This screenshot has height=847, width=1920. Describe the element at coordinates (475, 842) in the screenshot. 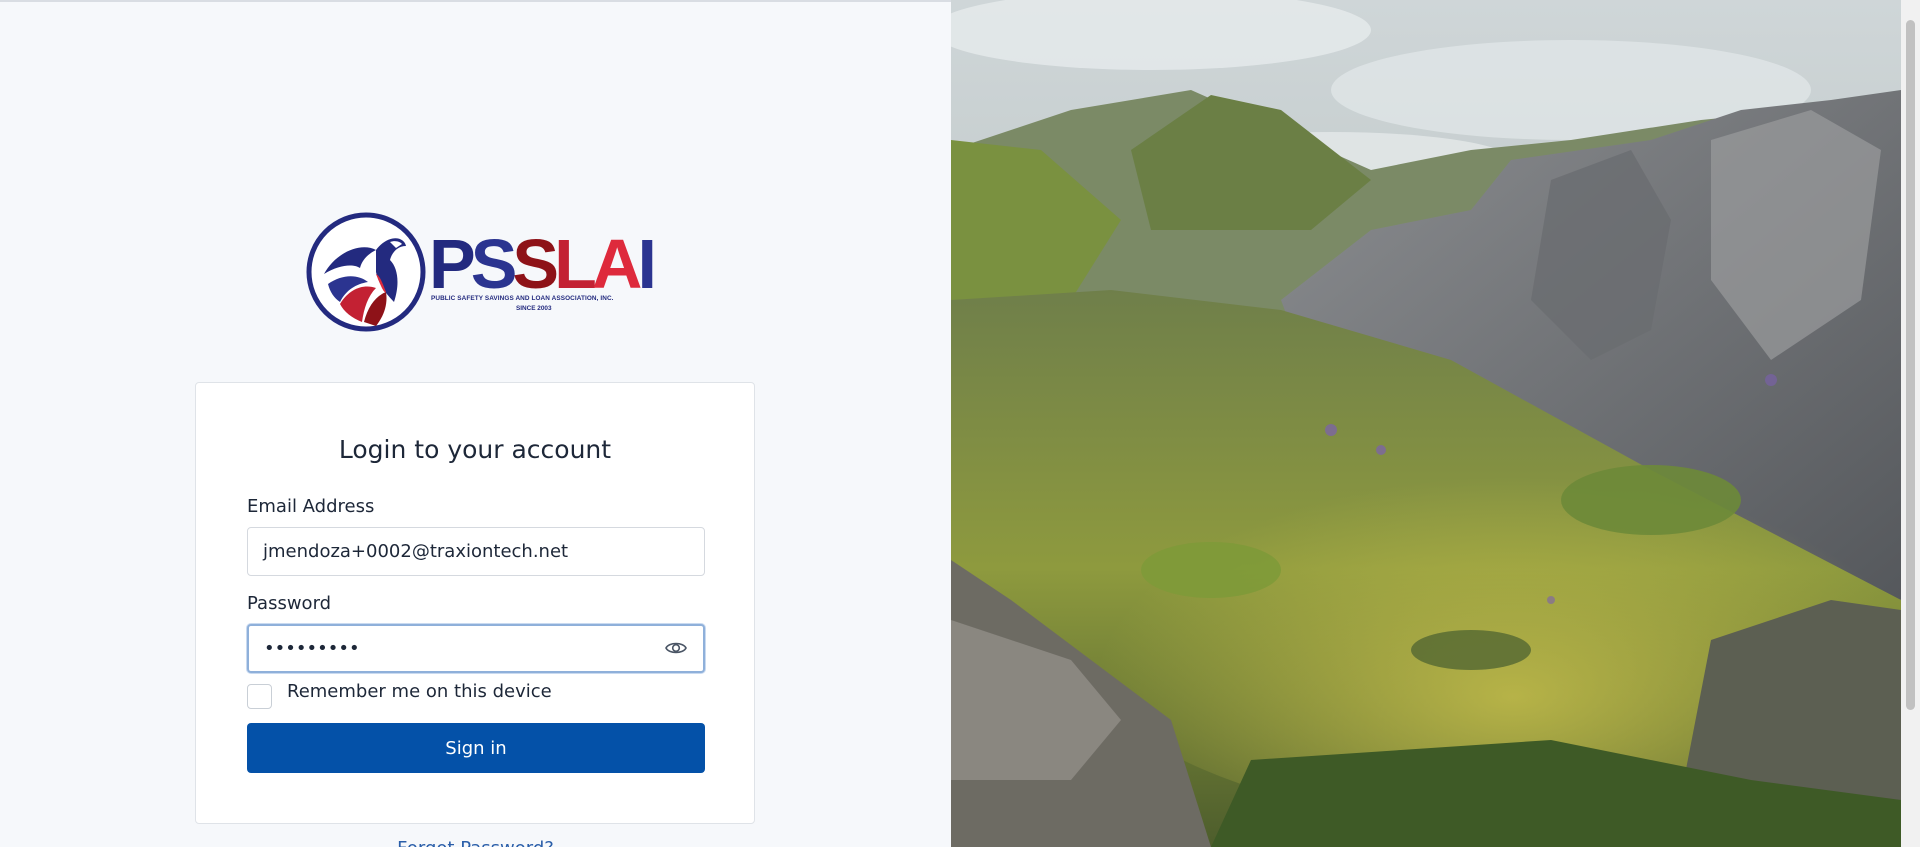

I see `forgot-password-link: Forgot Password?` at that location.